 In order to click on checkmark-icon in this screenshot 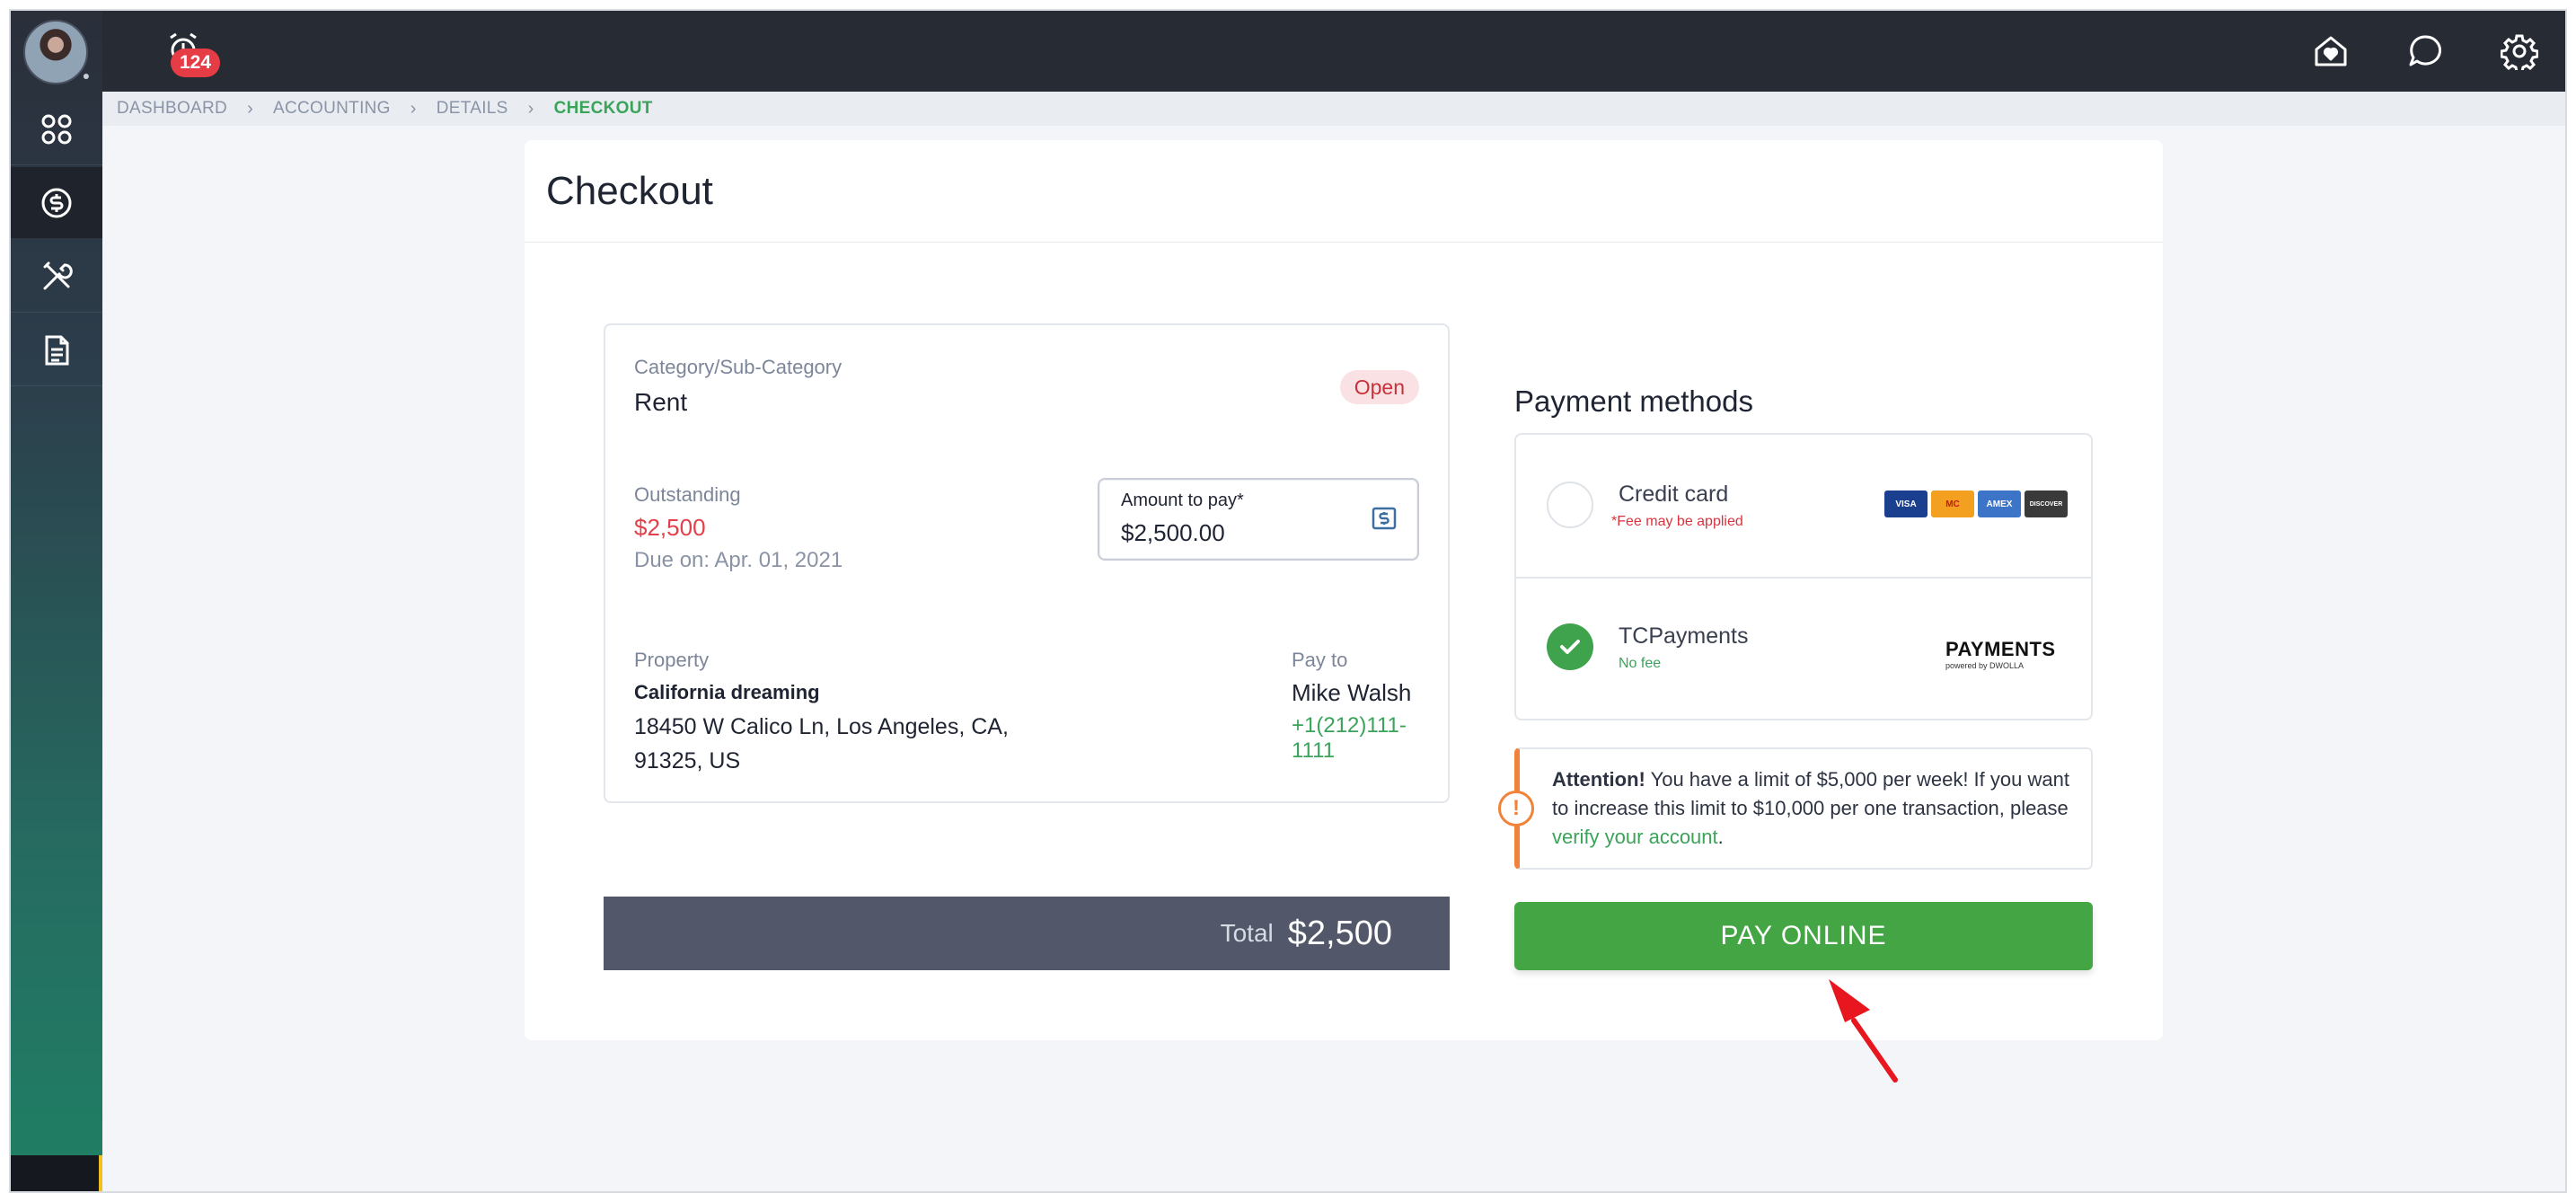, I will do `click(1570, 647)`.